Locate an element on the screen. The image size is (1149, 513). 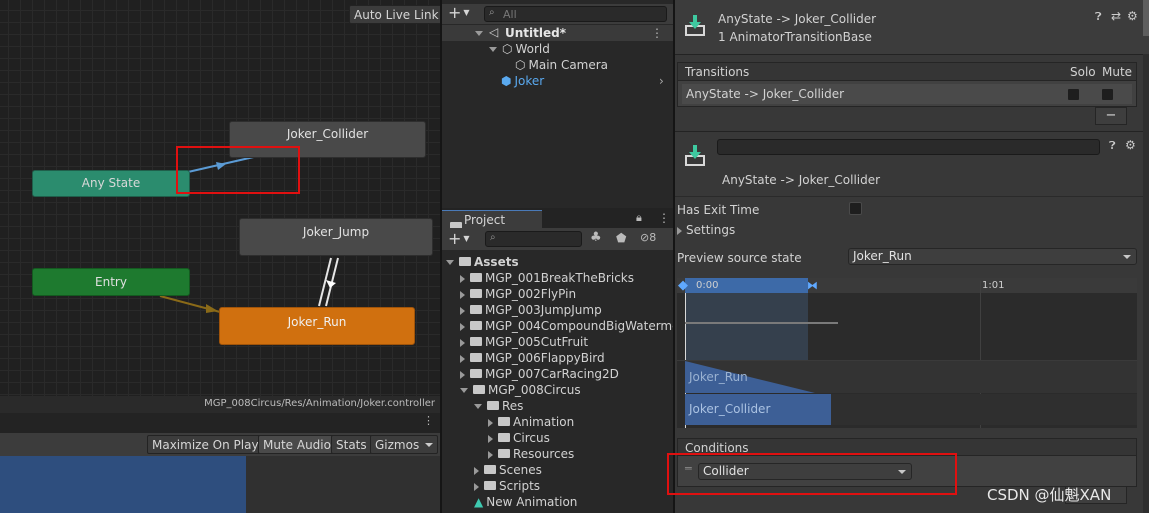
watermark: CSDN @仙魁XAN is located at coordinates (1049, 495).